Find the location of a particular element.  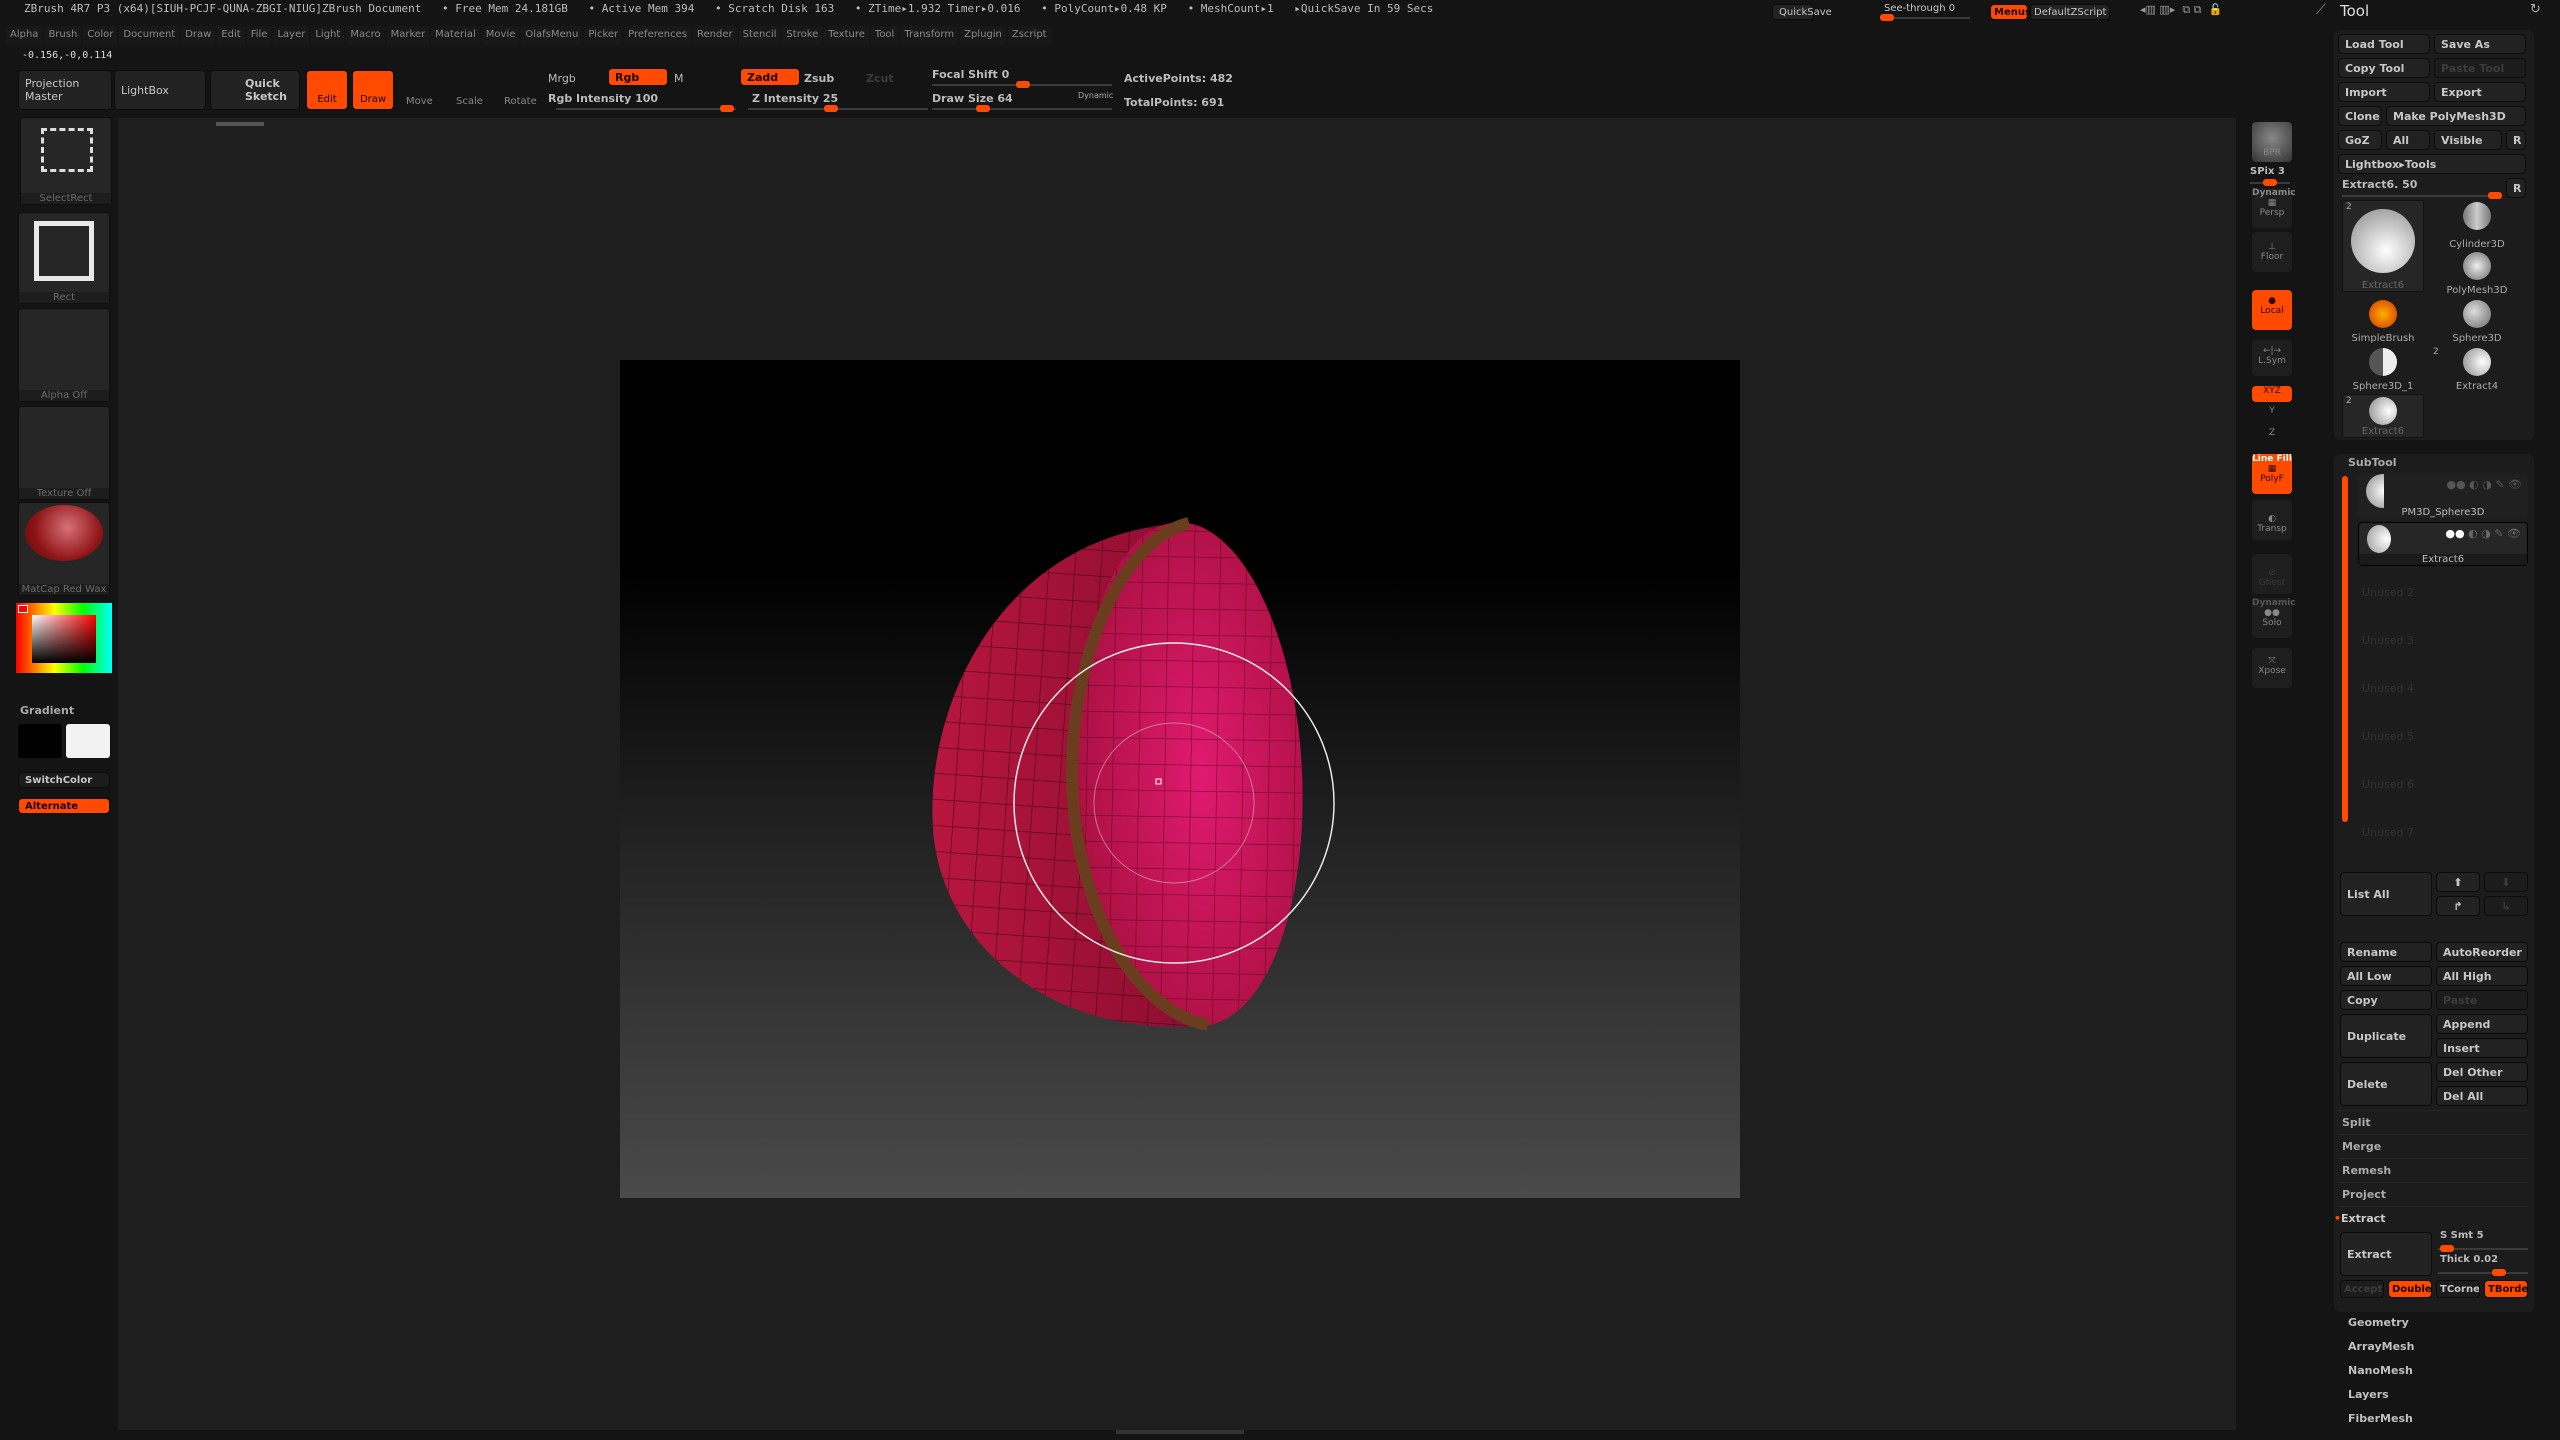

quicksave-button: QuickSave is located at coordinates (1802, 12).